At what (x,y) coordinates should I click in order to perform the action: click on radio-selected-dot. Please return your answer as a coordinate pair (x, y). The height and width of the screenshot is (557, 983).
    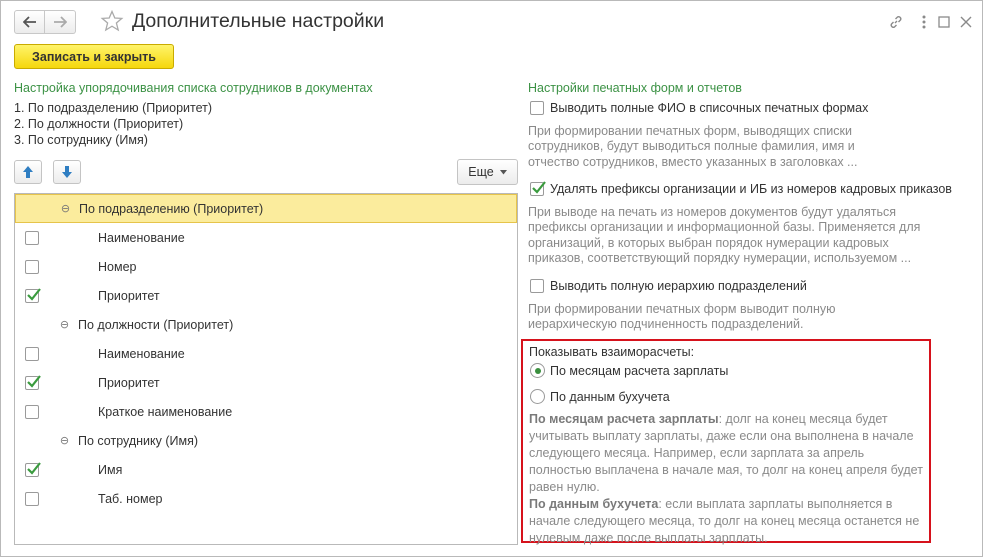
    Looking at the image, I should click on (537, 370).